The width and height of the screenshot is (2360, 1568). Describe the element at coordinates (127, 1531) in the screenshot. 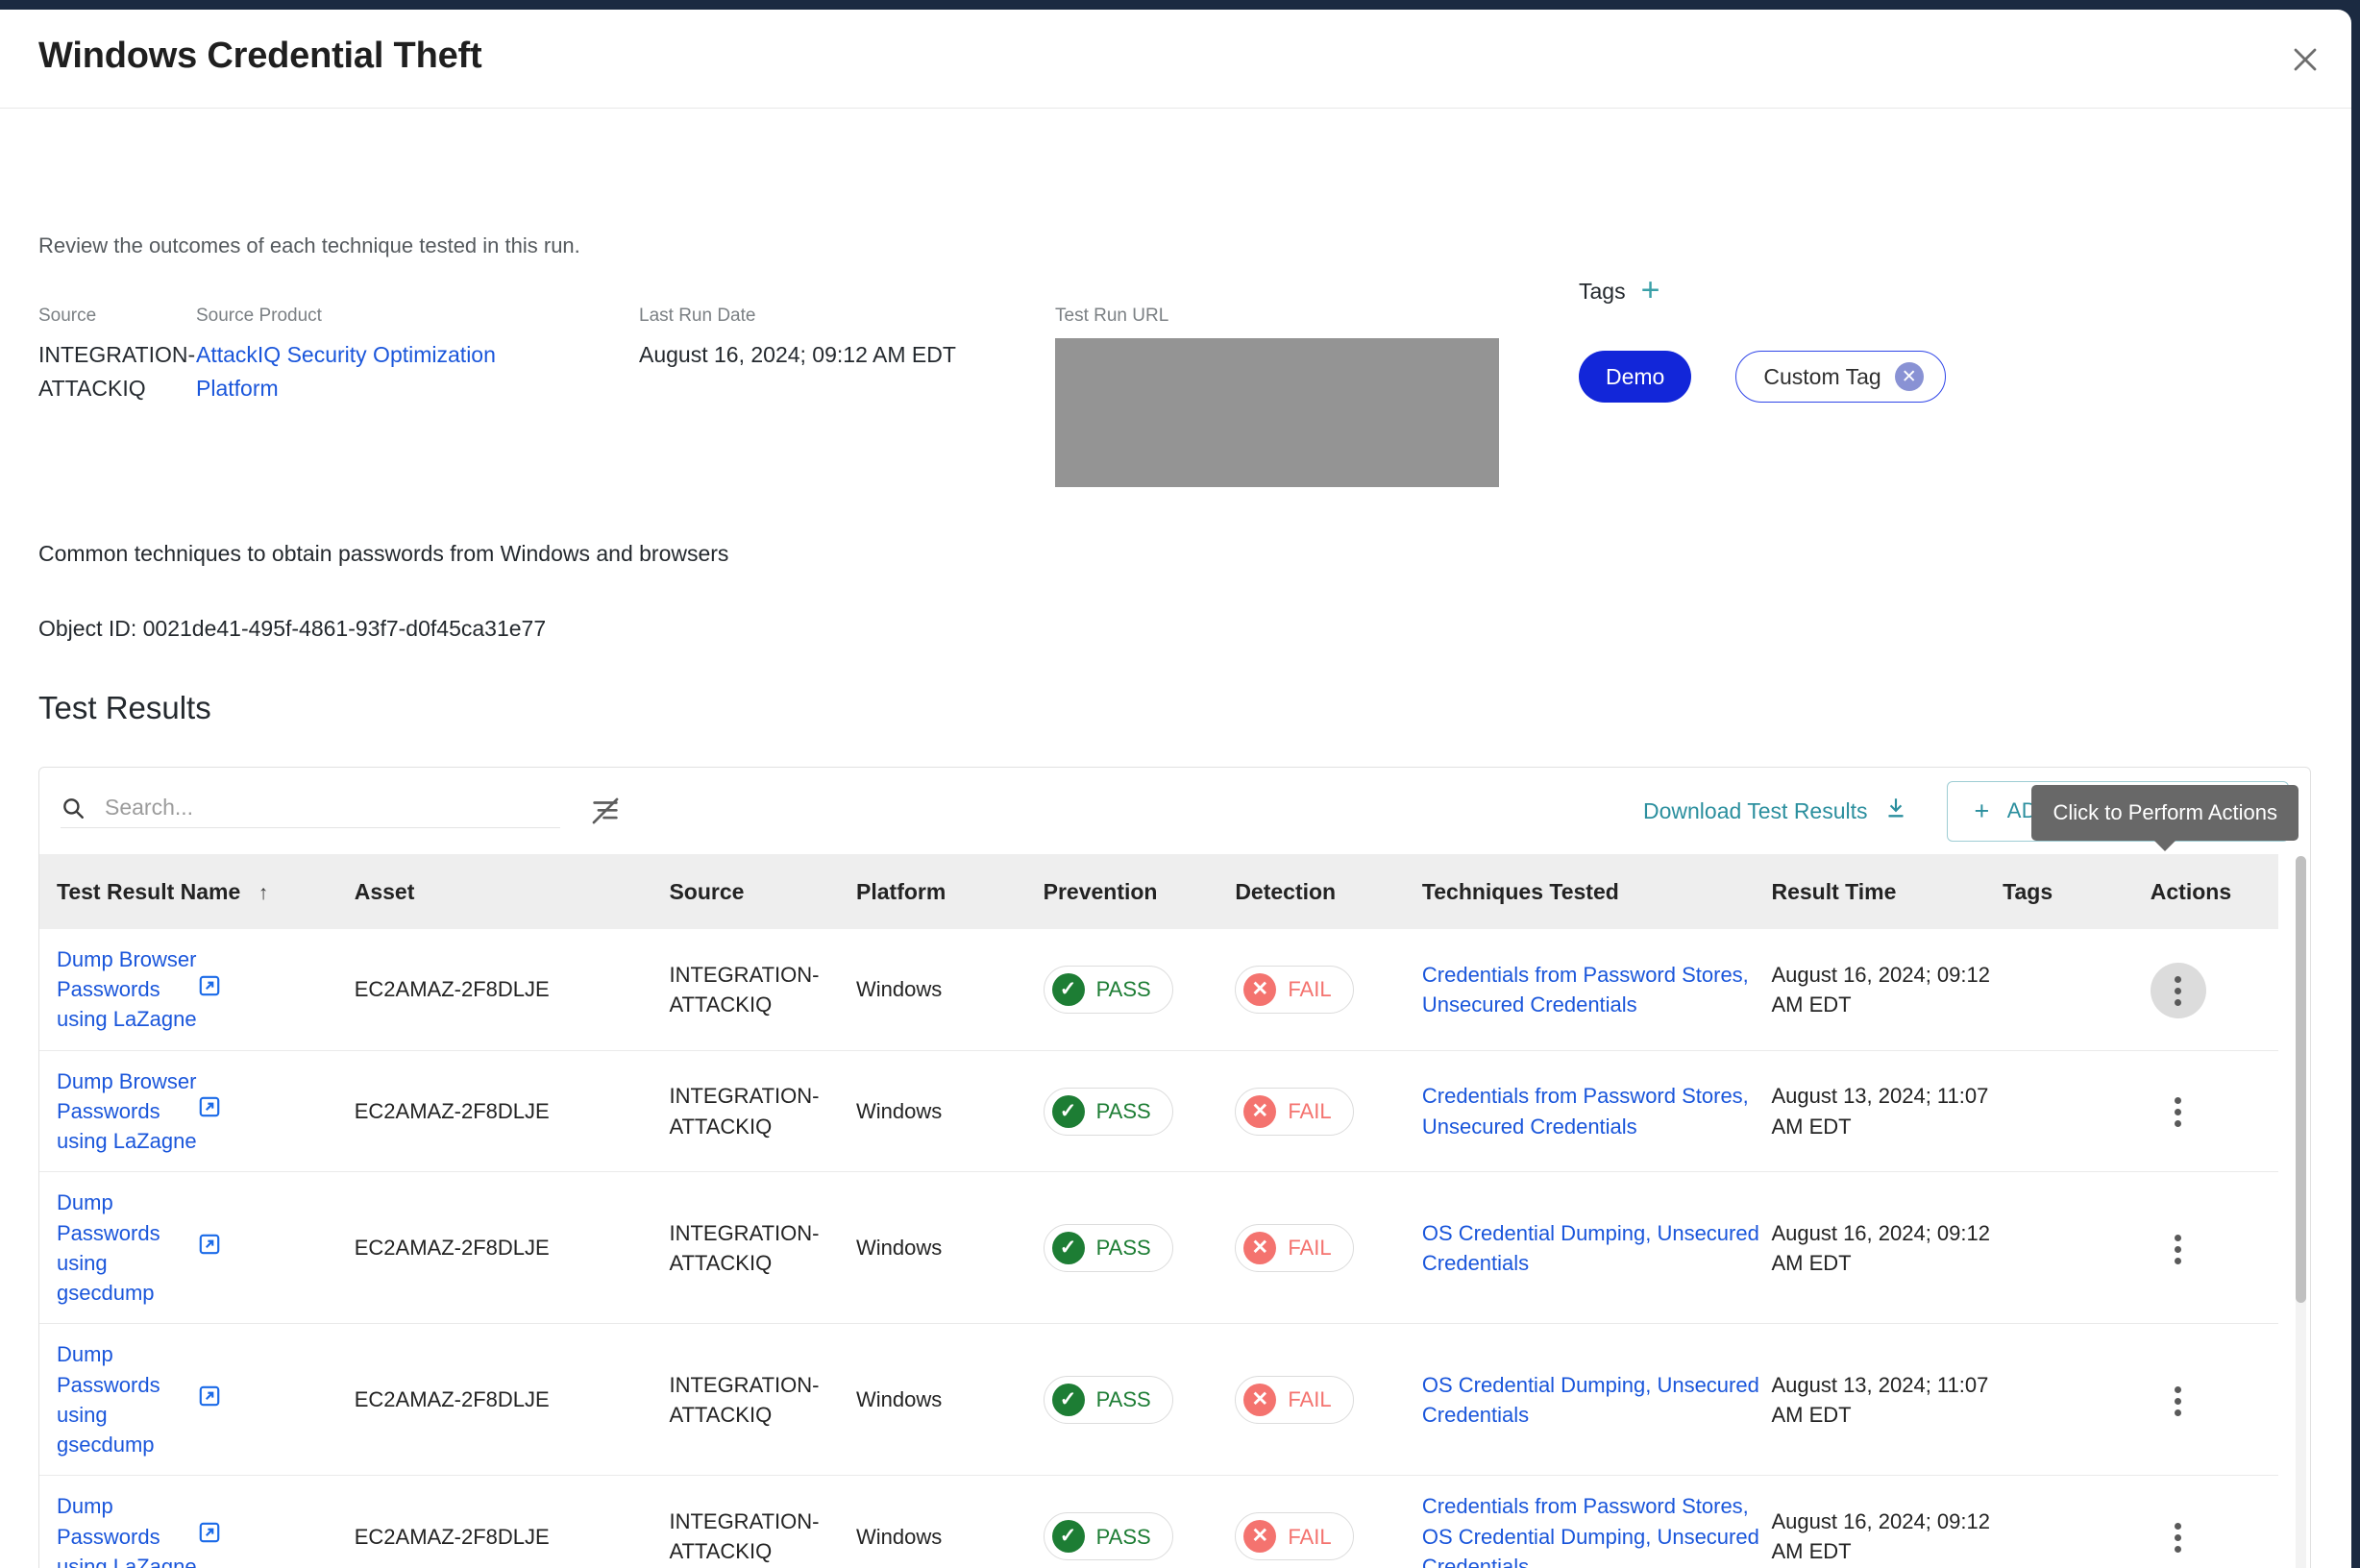

I see `test-result-name-link: Dump Passwords using LaZagne` at that location.